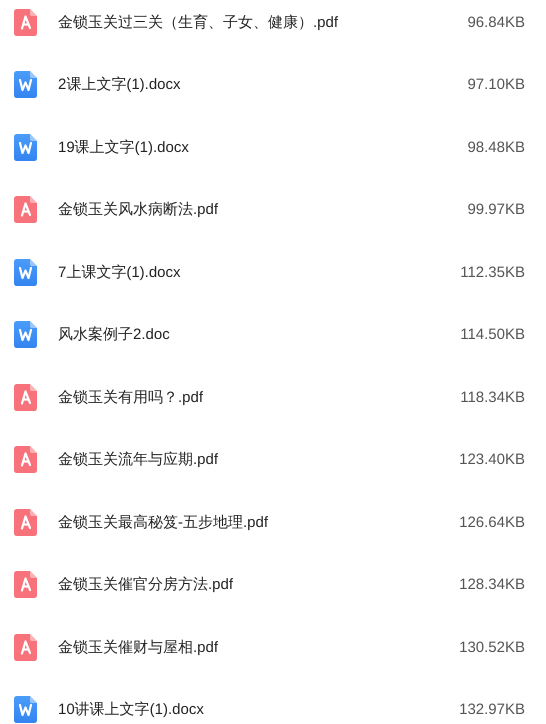 This screenshot has height=724, width=546. What do you see at coordinates (263, 147) in the screenshot?
I see `file-name: 19课上文字(1).docx` at bounding box center [263, 147].